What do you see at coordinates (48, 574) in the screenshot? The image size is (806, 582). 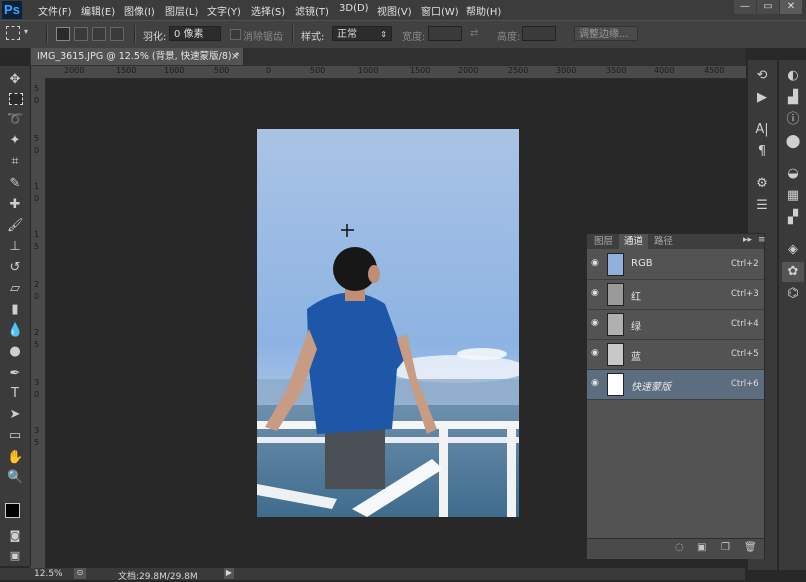 I see `zoom-level: 12.5%` at bounding box center [48, 574].